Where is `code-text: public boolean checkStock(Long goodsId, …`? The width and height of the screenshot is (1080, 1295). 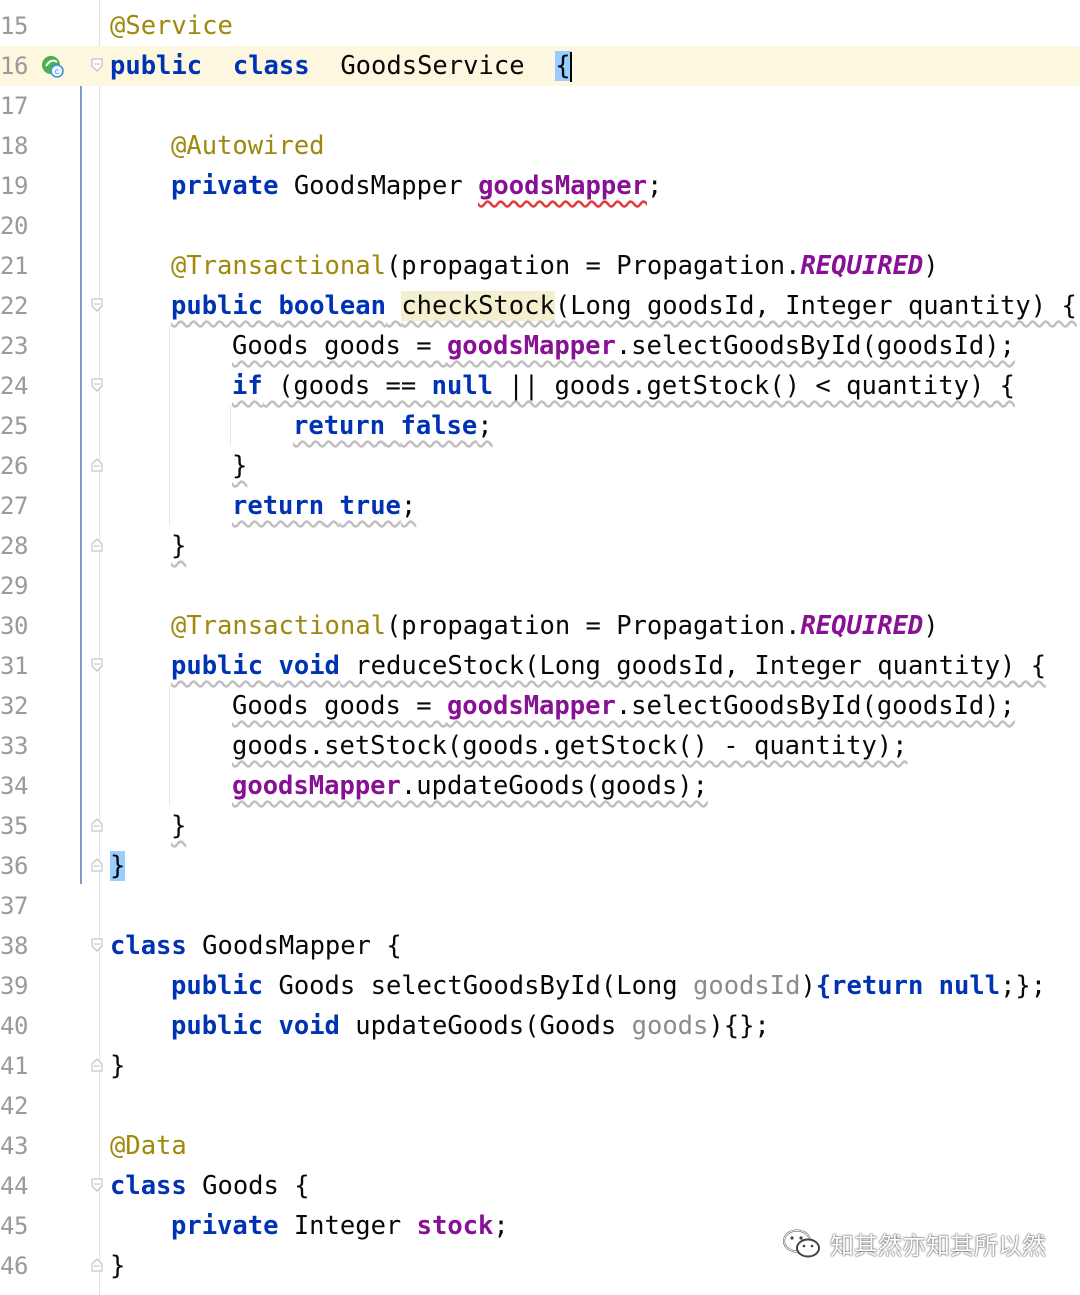
code-text: public boolean checkStock(Long goodsId, … is located at coordinates (624, 306).